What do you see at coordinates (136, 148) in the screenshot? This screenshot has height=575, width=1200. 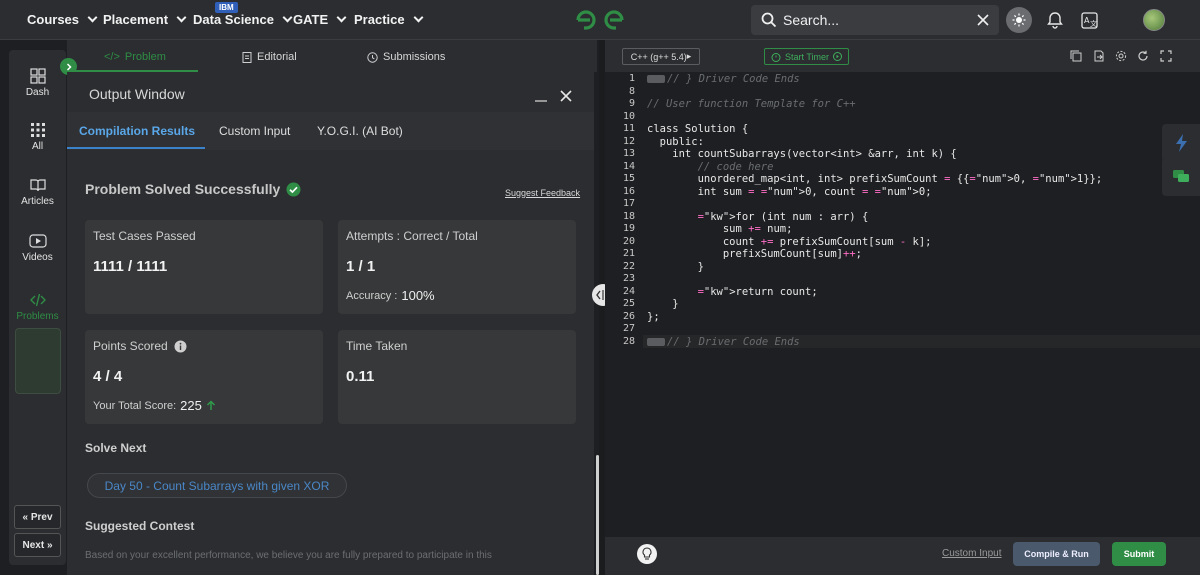 I see `output-tab-underline` at bounding box center [136, 148].